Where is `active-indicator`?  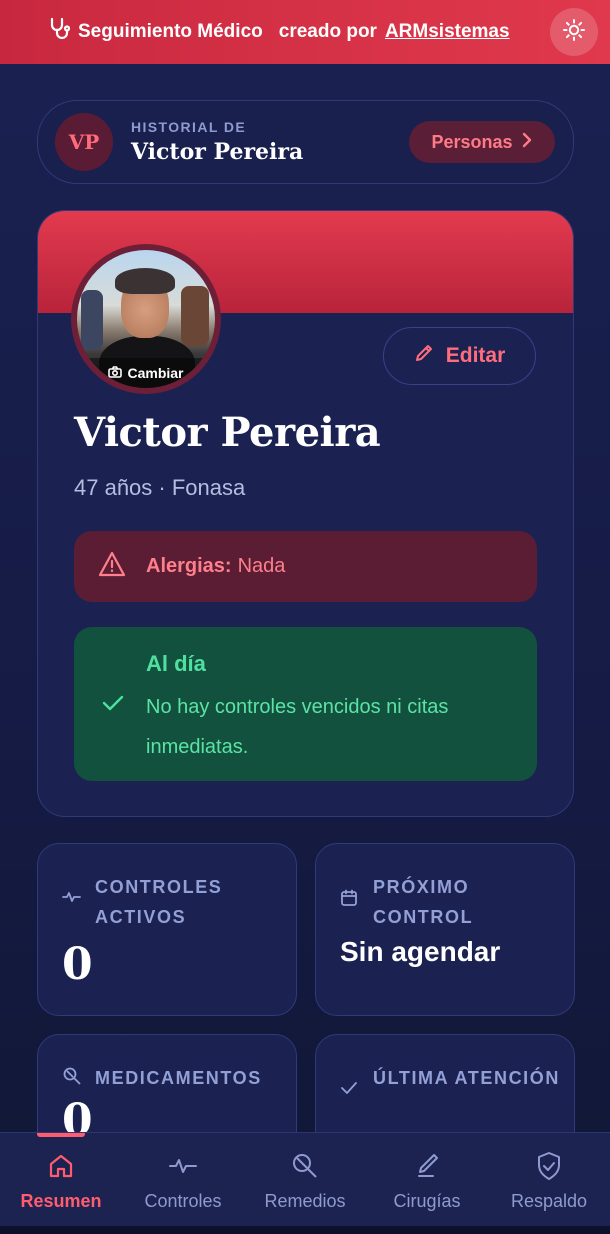
active-indicator is located at coordinates (61, 1135).